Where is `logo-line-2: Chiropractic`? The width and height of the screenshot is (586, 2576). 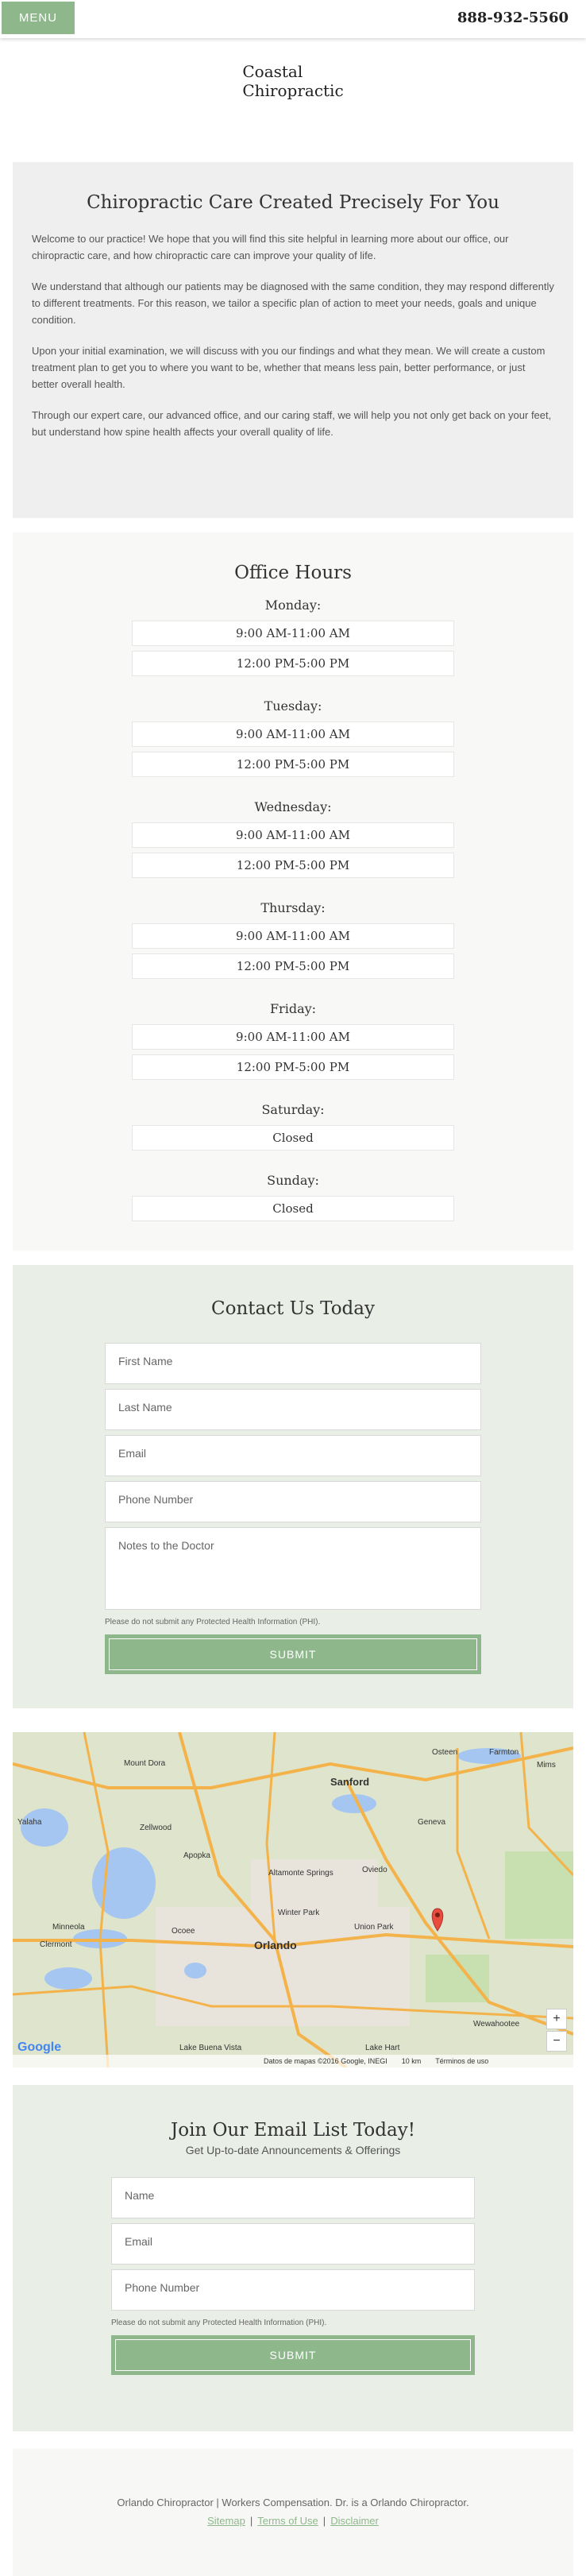 logo-line-2: Chiropractic is located at coordinates (293, 90).